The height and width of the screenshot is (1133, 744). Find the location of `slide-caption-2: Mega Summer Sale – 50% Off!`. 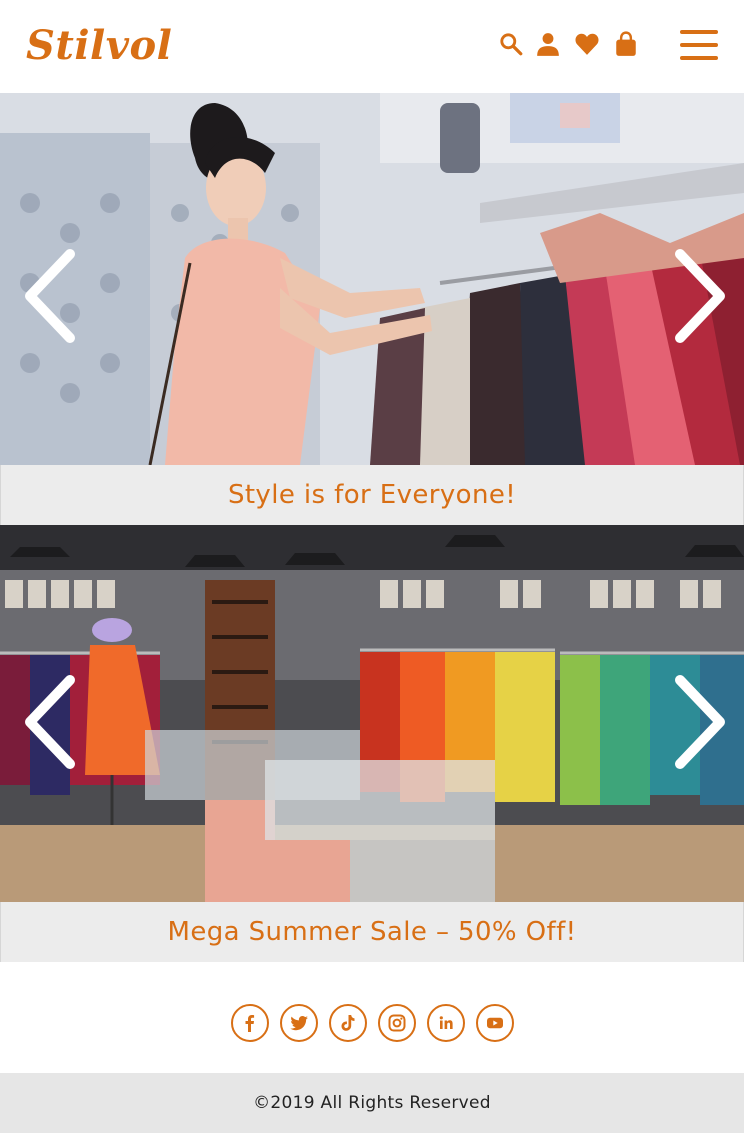

slide-caption-2: Mega Summer Sale – 50% Off! is located at coordinates (372, 932).